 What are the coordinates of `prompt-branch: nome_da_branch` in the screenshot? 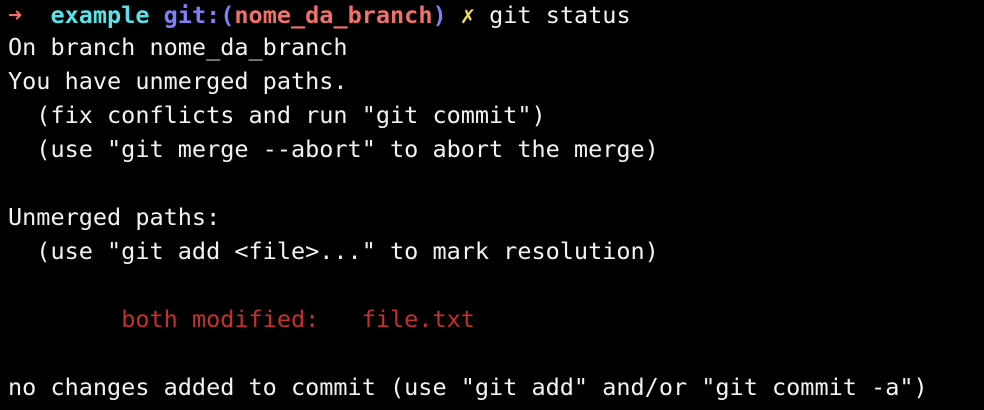 It's located at (333, 15).